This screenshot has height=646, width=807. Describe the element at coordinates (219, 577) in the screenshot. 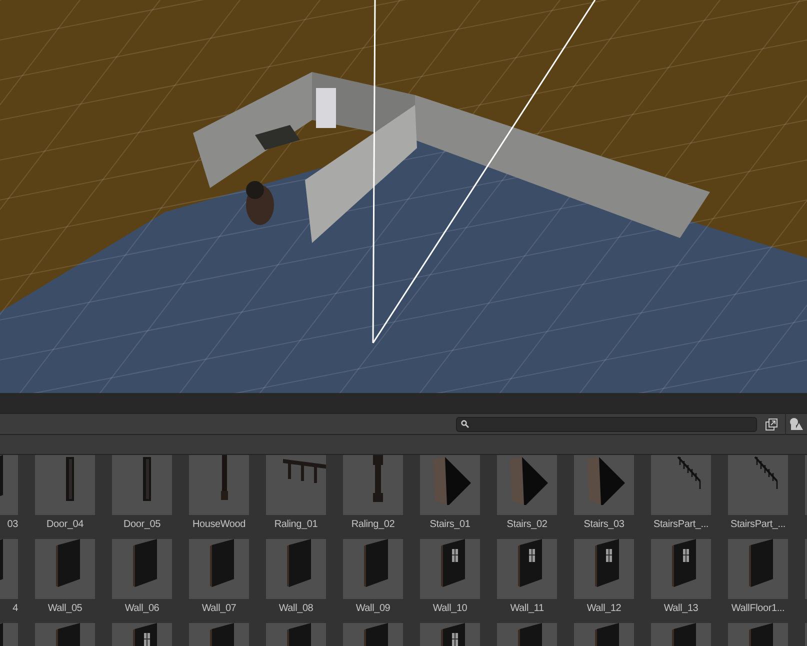

I see `asset-tile: Wall_07` at that location.